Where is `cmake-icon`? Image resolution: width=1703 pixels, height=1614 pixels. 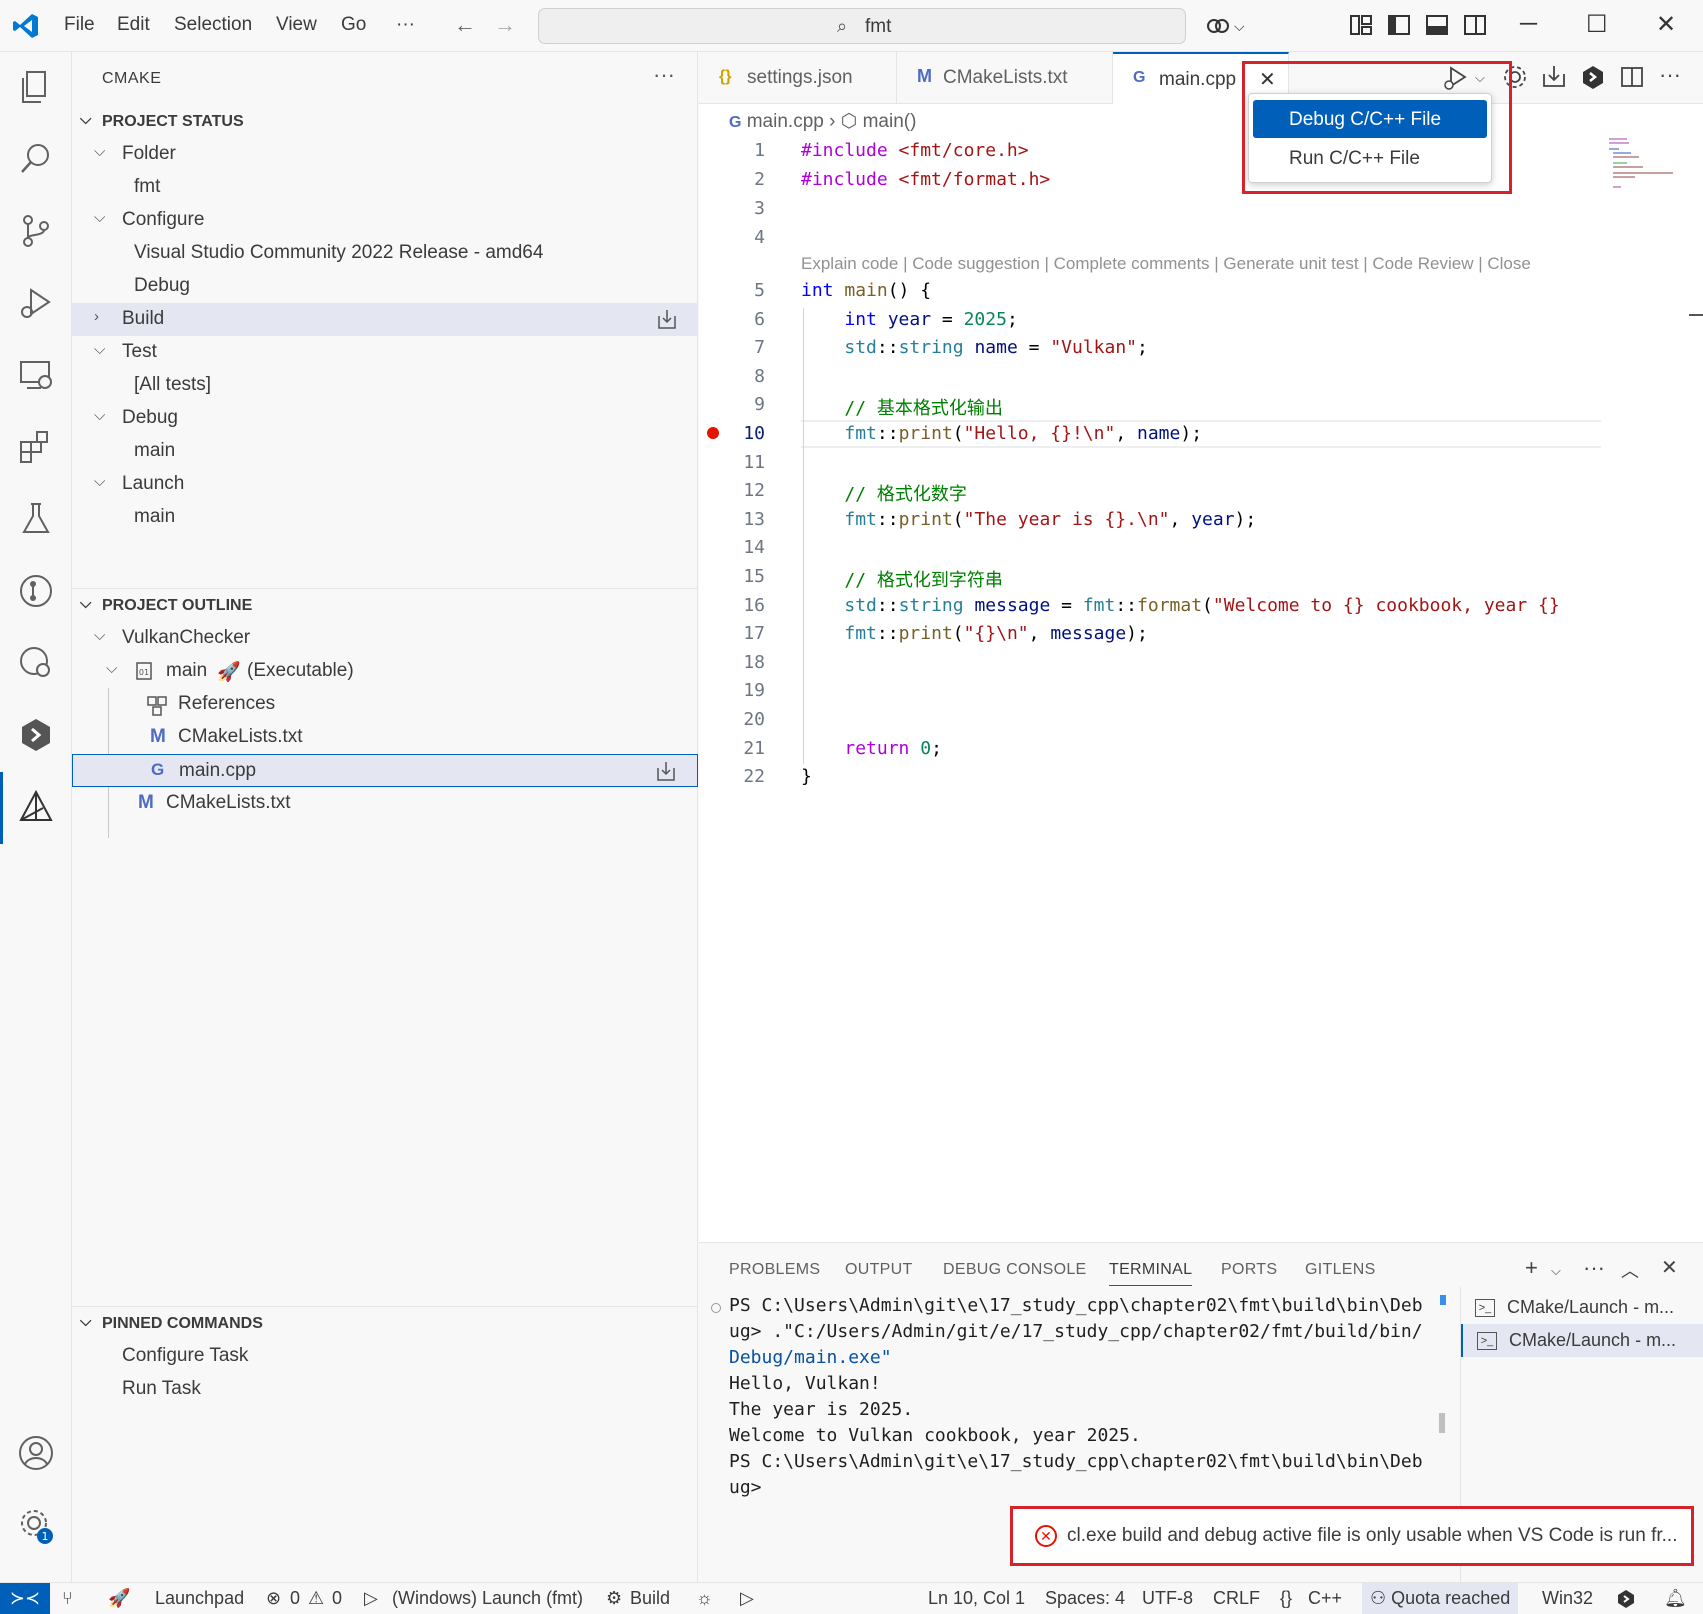 cmake-icon is located at coordinates (36, 807).